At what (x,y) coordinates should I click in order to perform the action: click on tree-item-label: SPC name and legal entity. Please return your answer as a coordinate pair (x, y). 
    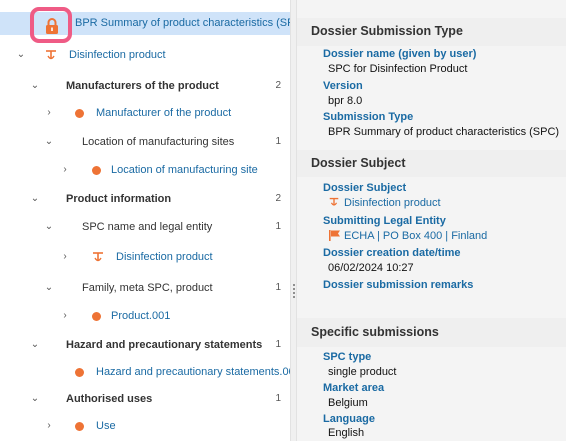
    Looking at the image, I should click on (147, 227).